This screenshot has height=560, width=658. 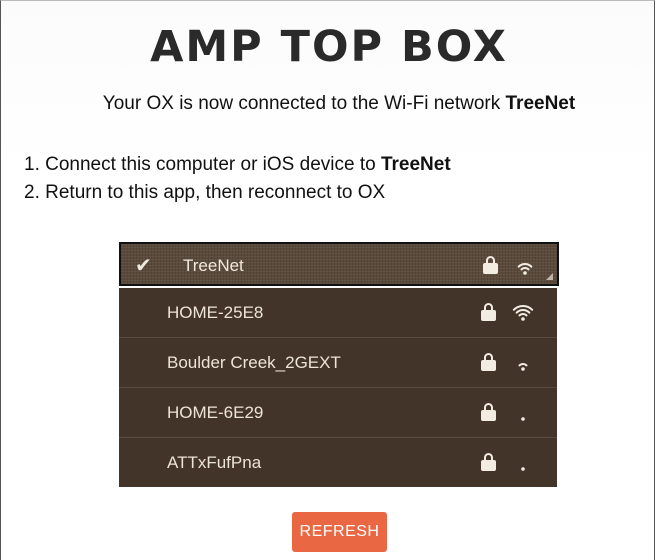 I want to click on refresh-button: REFRESH, so click(x=339, y=532).